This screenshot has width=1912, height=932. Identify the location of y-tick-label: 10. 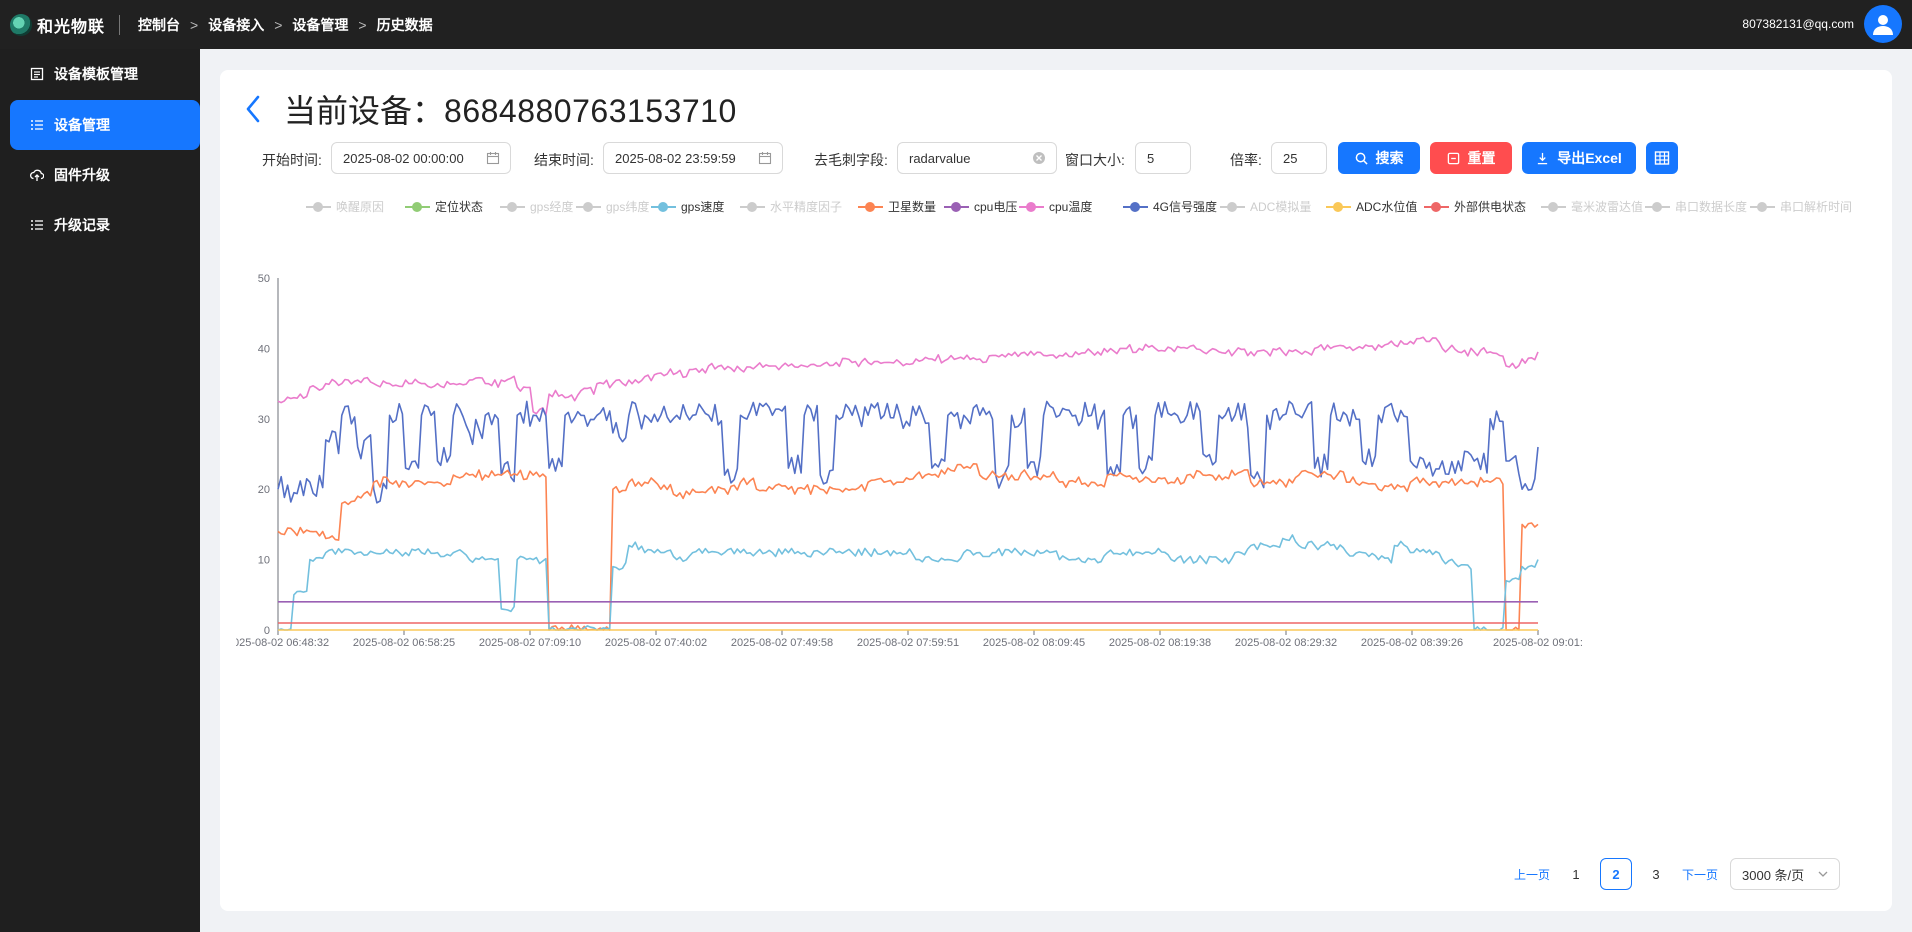
(264, 561).